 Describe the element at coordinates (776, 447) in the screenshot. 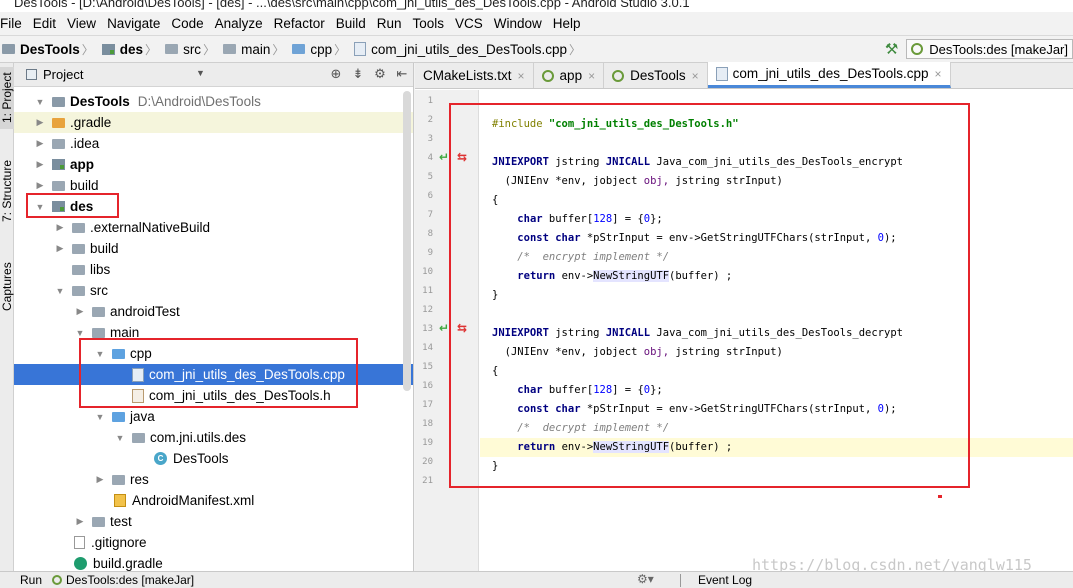

I see `code-line-current: return env->NewStringUTF(buffer) ;` at that location.